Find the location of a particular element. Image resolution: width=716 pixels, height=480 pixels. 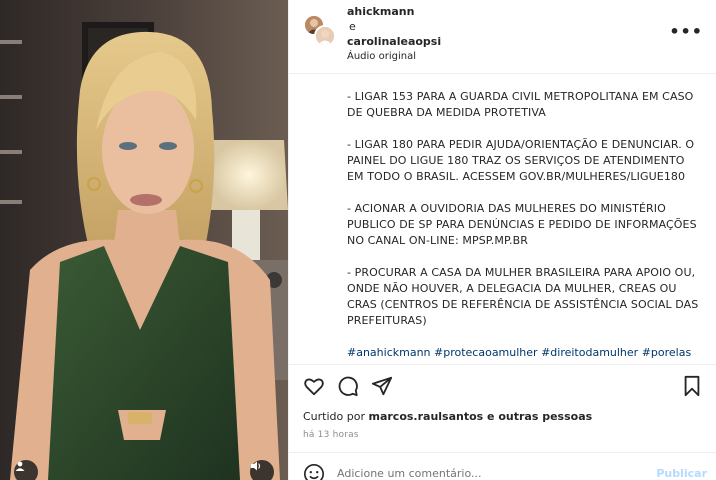

comment-bar: Publicar is located at coordinates (502, 466).